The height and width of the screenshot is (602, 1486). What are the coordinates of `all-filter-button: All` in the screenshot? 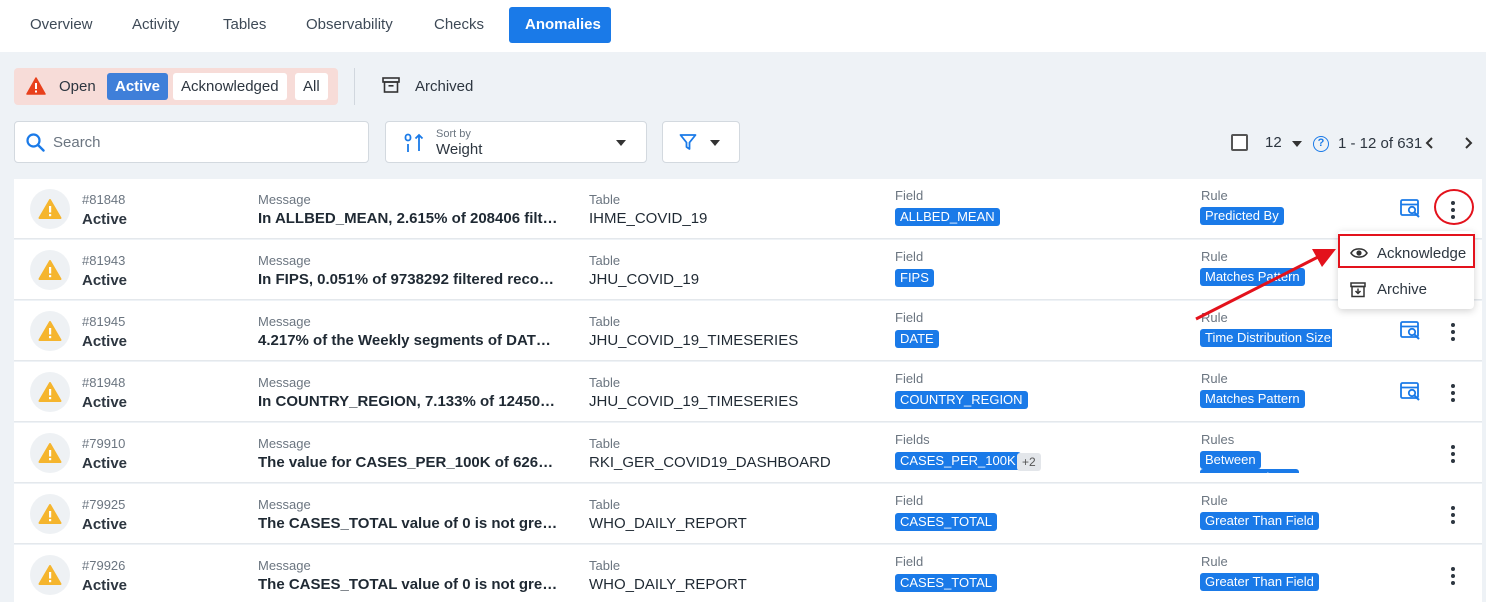 It's located at (311, 86).